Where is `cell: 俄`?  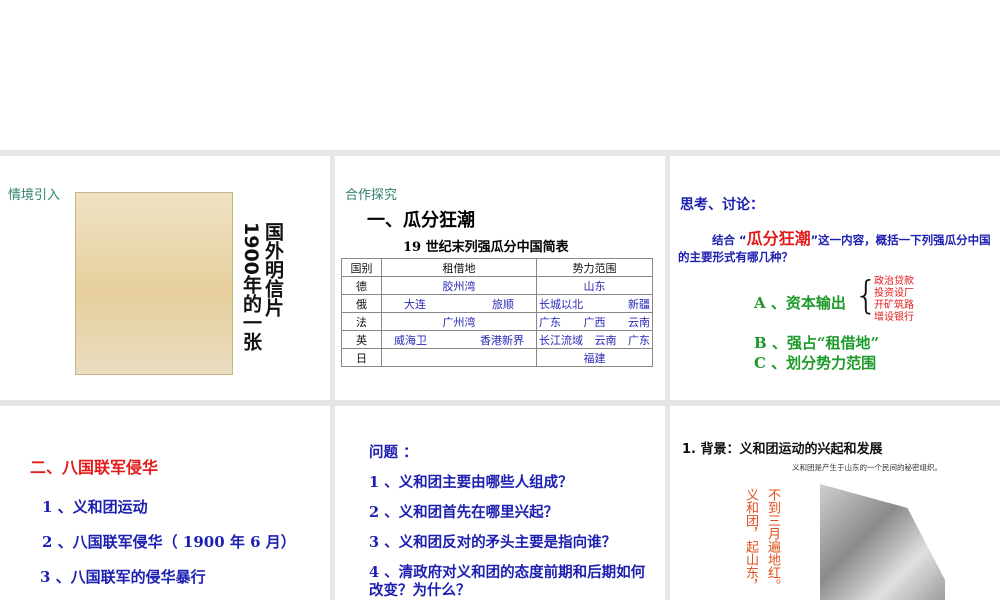 cell: 俄 is located at coordinates (361, 303).